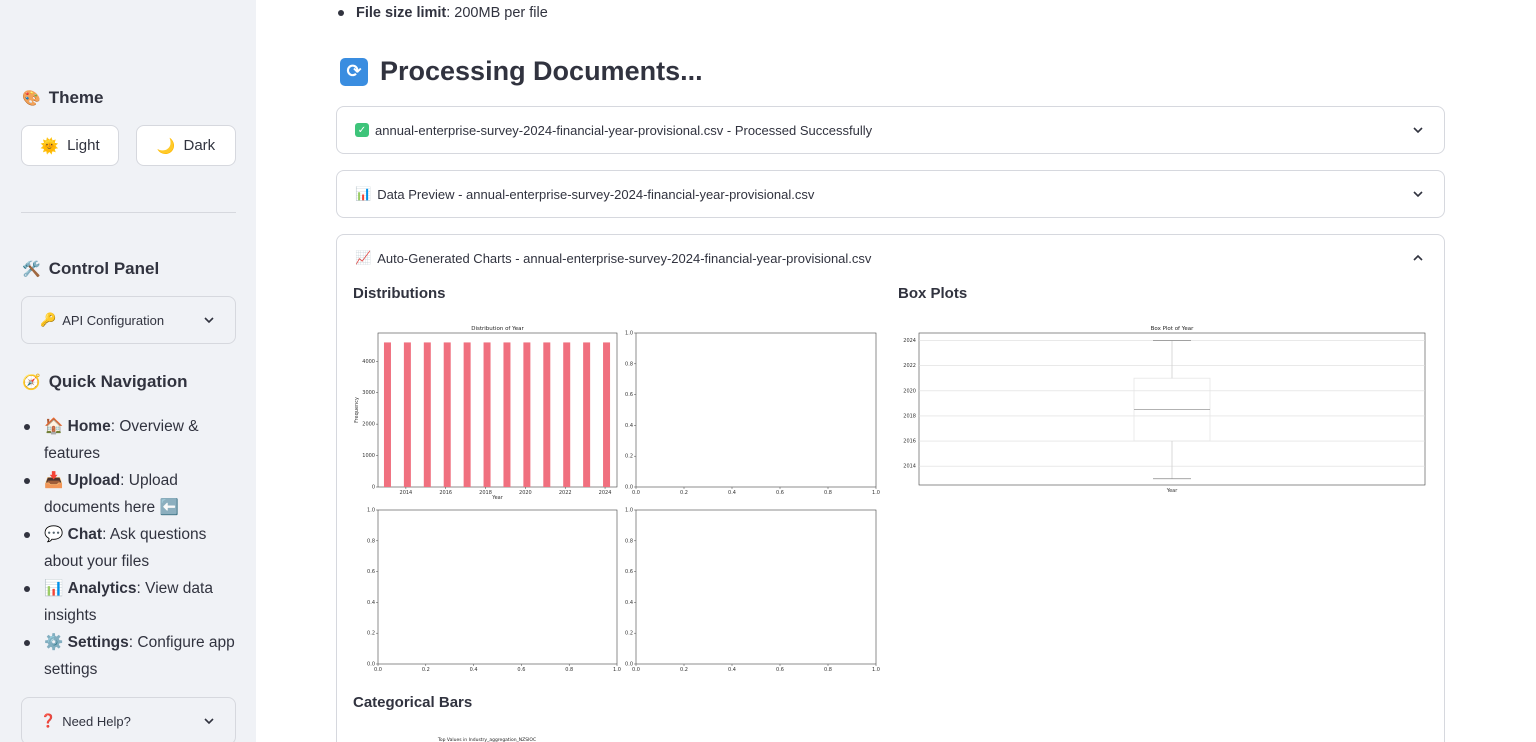 The image size is (1536, 742). I want to click on quick-navigation-heading-text: Quick Navigation, so click(118, 381).